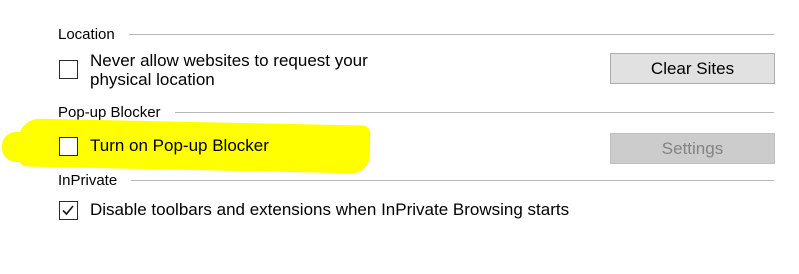  Describe the element at coordinates (229, 61) in the screenshot. I see `never-allow-location-label-line1: Never allow websites to request your` at that location.